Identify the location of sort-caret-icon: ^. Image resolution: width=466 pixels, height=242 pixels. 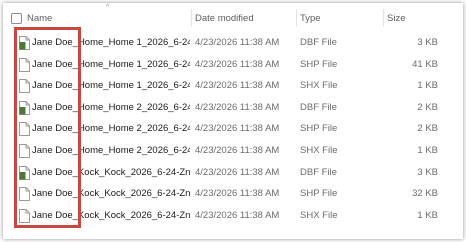
(108, 7).